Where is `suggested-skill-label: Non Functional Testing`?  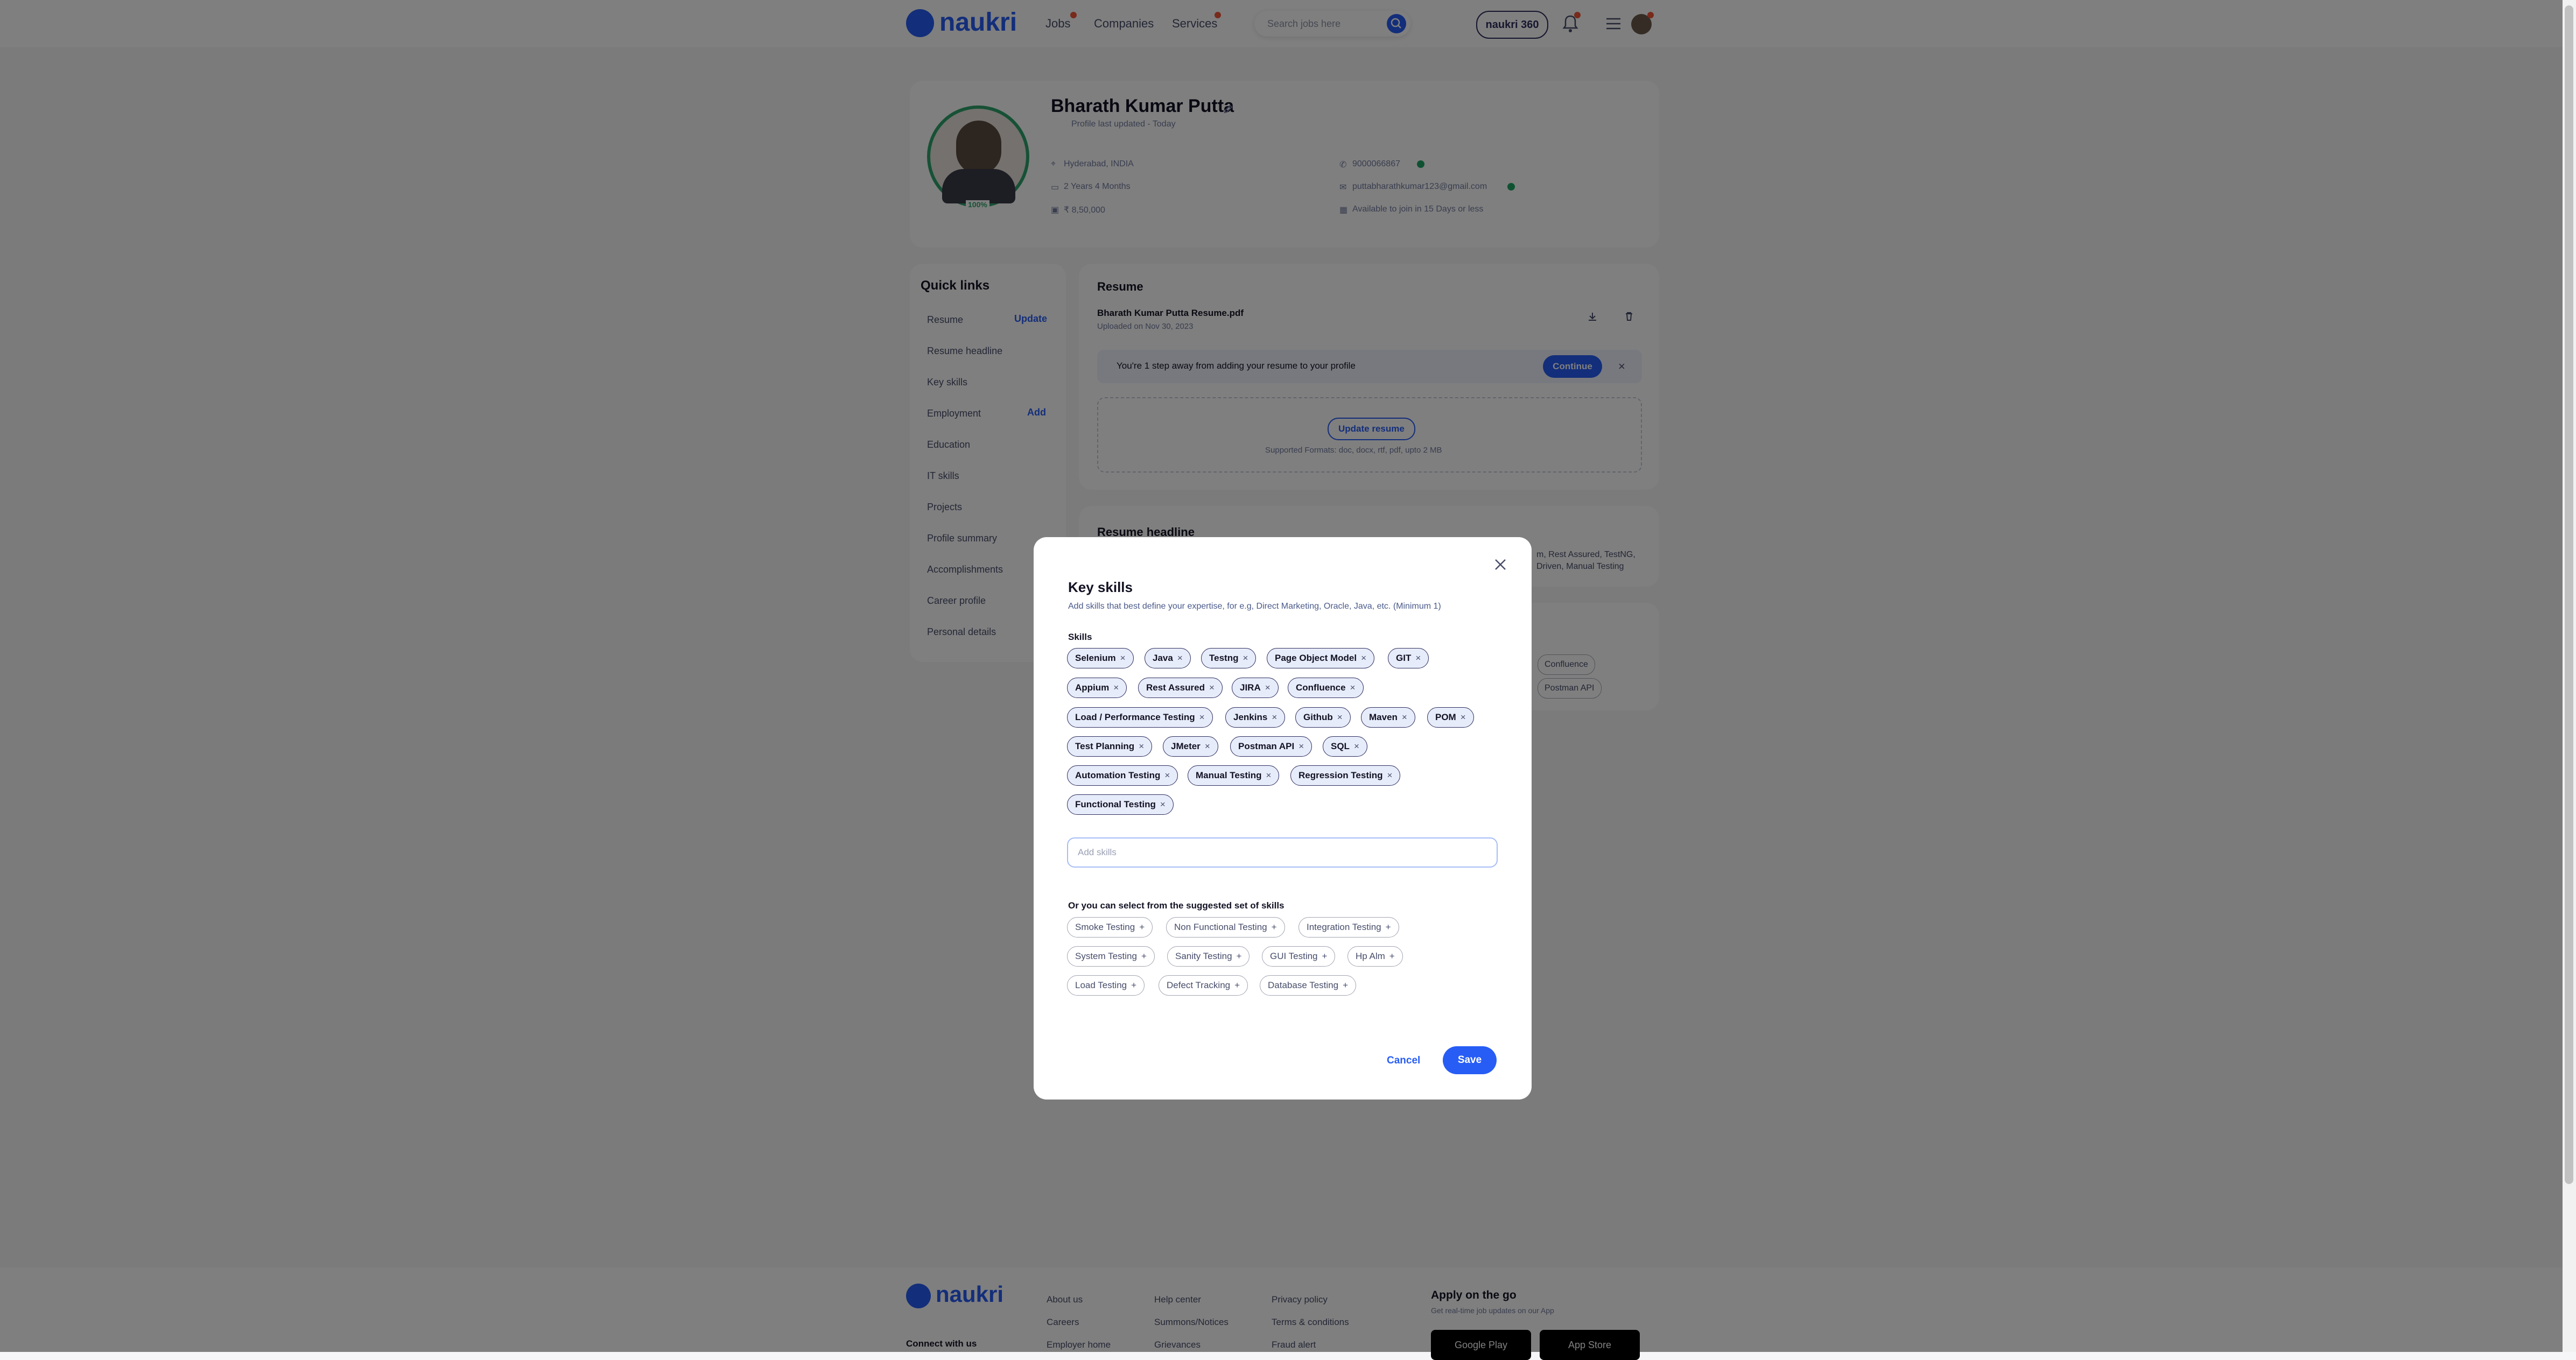
suggested-skill-label: Non Functional Testing is located at coordinates (1220, 927).